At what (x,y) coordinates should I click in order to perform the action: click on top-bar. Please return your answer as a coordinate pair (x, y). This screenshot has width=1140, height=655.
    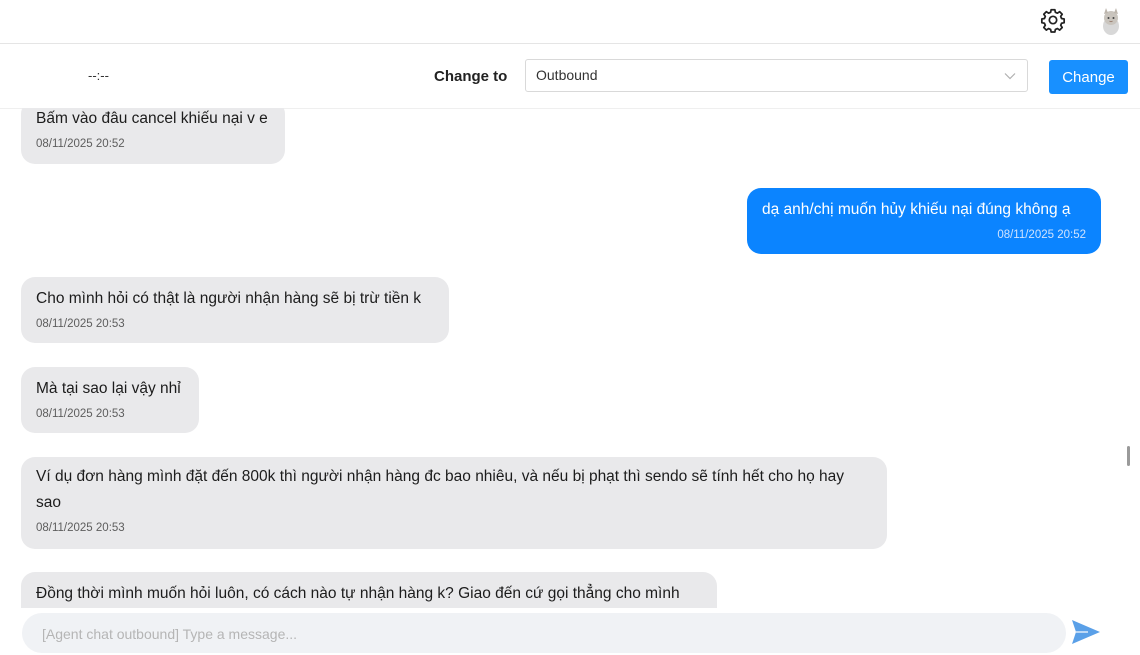
    Looking at the image, I should click on (570, 22).